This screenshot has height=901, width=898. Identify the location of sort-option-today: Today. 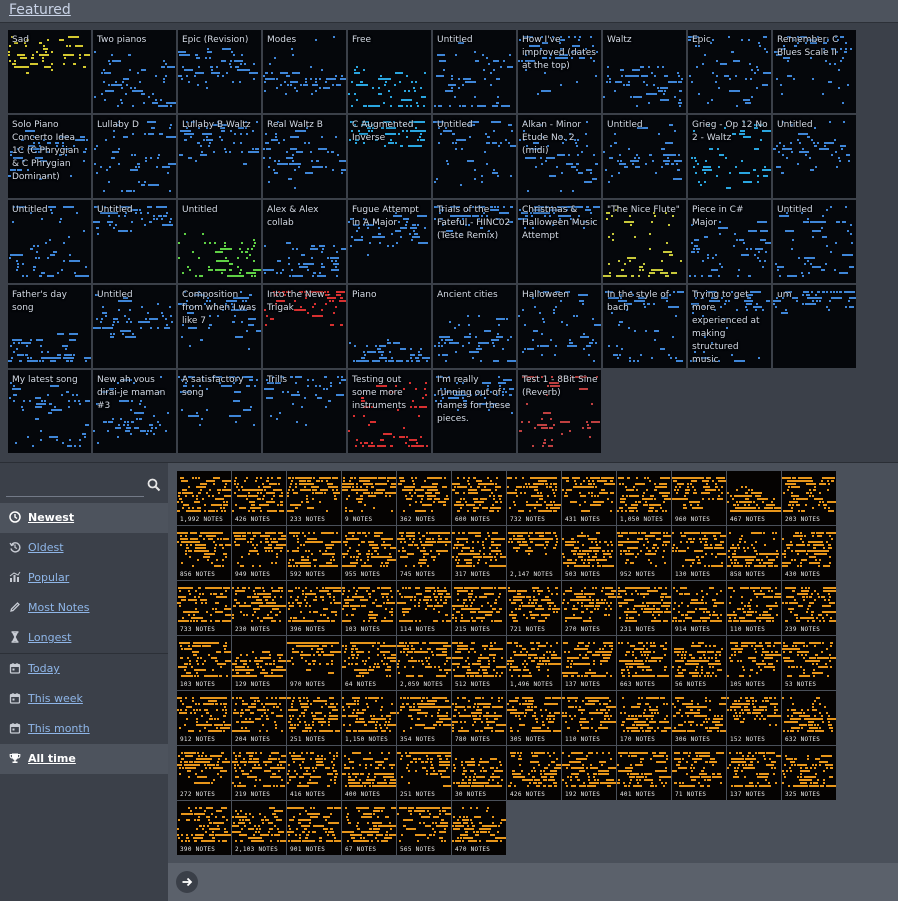
(84, 669).